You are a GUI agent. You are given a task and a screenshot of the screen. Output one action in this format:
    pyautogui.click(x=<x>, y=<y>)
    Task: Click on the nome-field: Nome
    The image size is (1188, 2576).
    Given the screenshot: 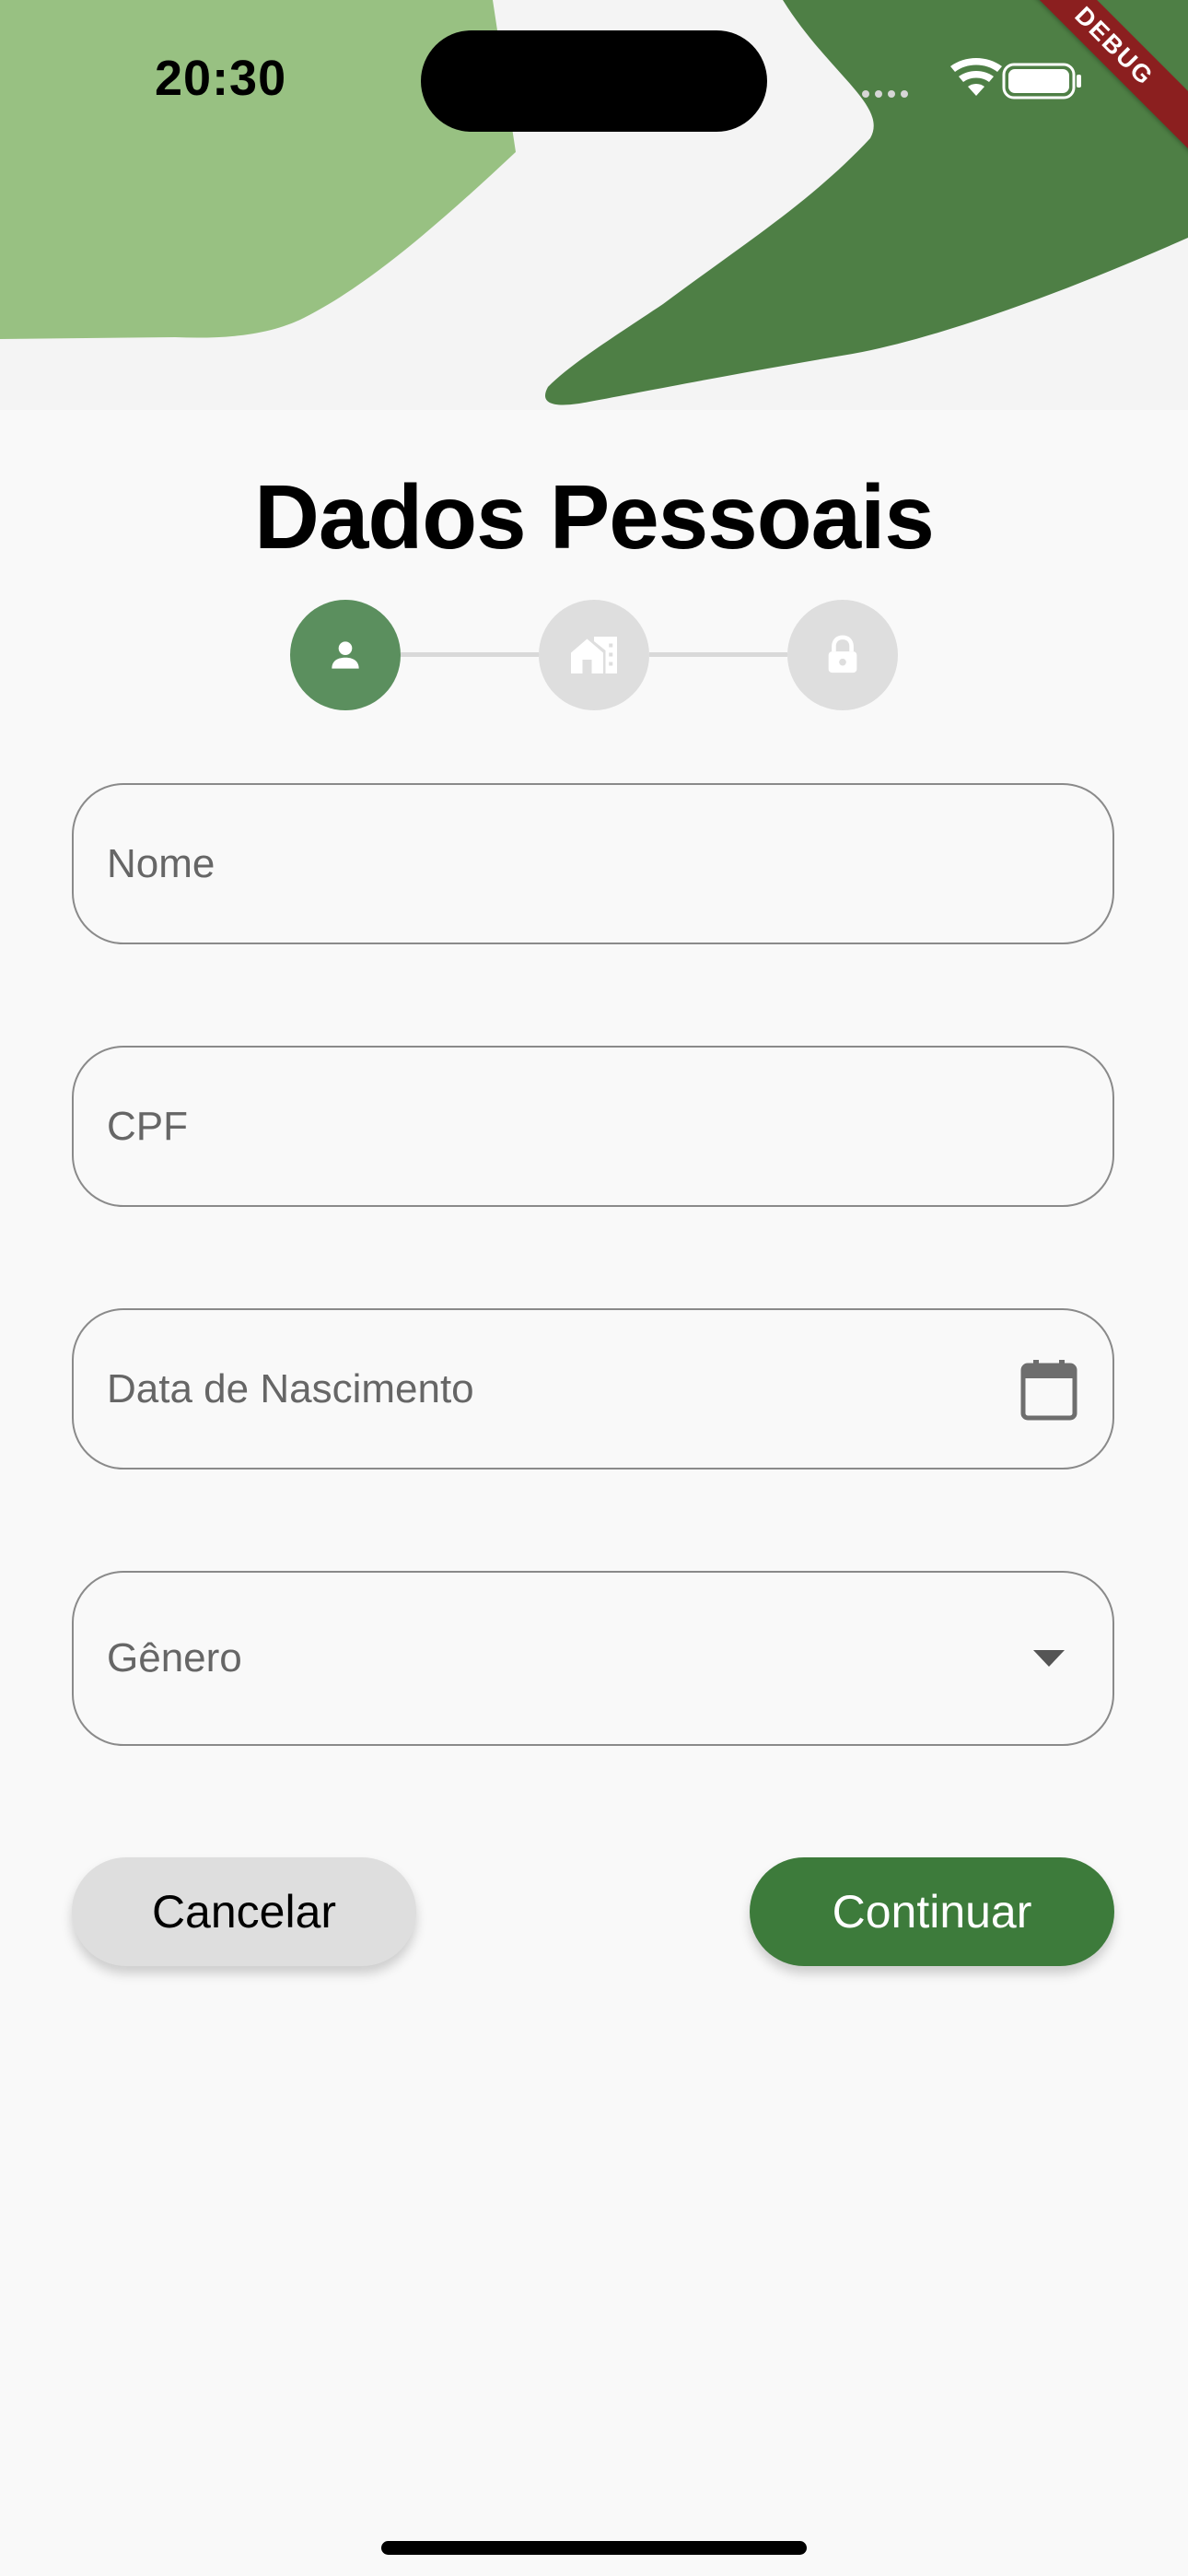 What is the action you would take?
    pyautogui.click(x=593, y=863)
    